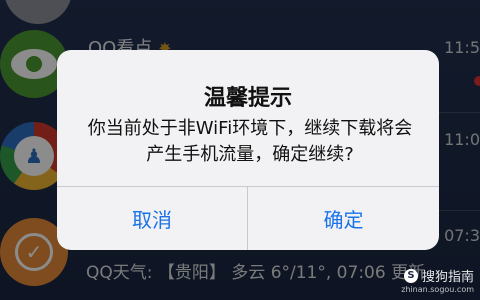 This screenshot has height=300, width=480. Describe the element at coordinates (152, 218) in the screenshot. I see `cancel-button: 取消` at that location.